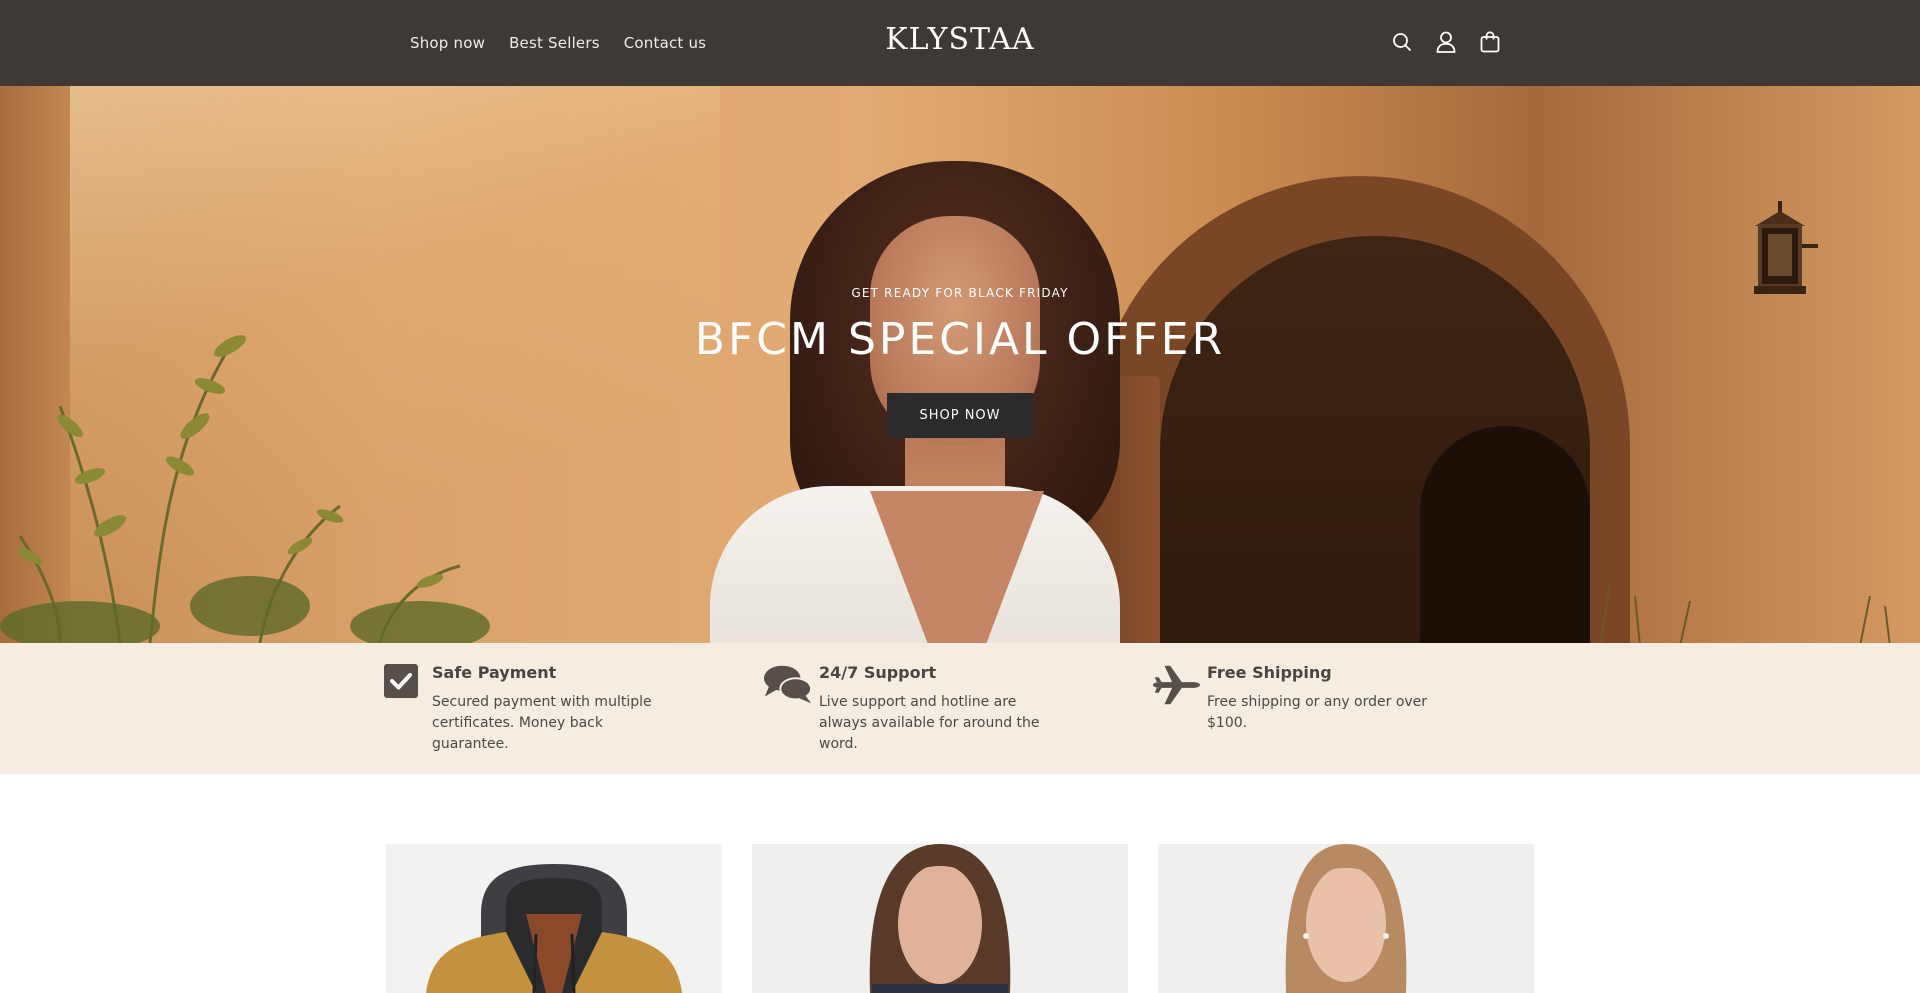 The height and width of the screenshot is (993, 1920). I want to click on cart-icon, so click(1490, 42).